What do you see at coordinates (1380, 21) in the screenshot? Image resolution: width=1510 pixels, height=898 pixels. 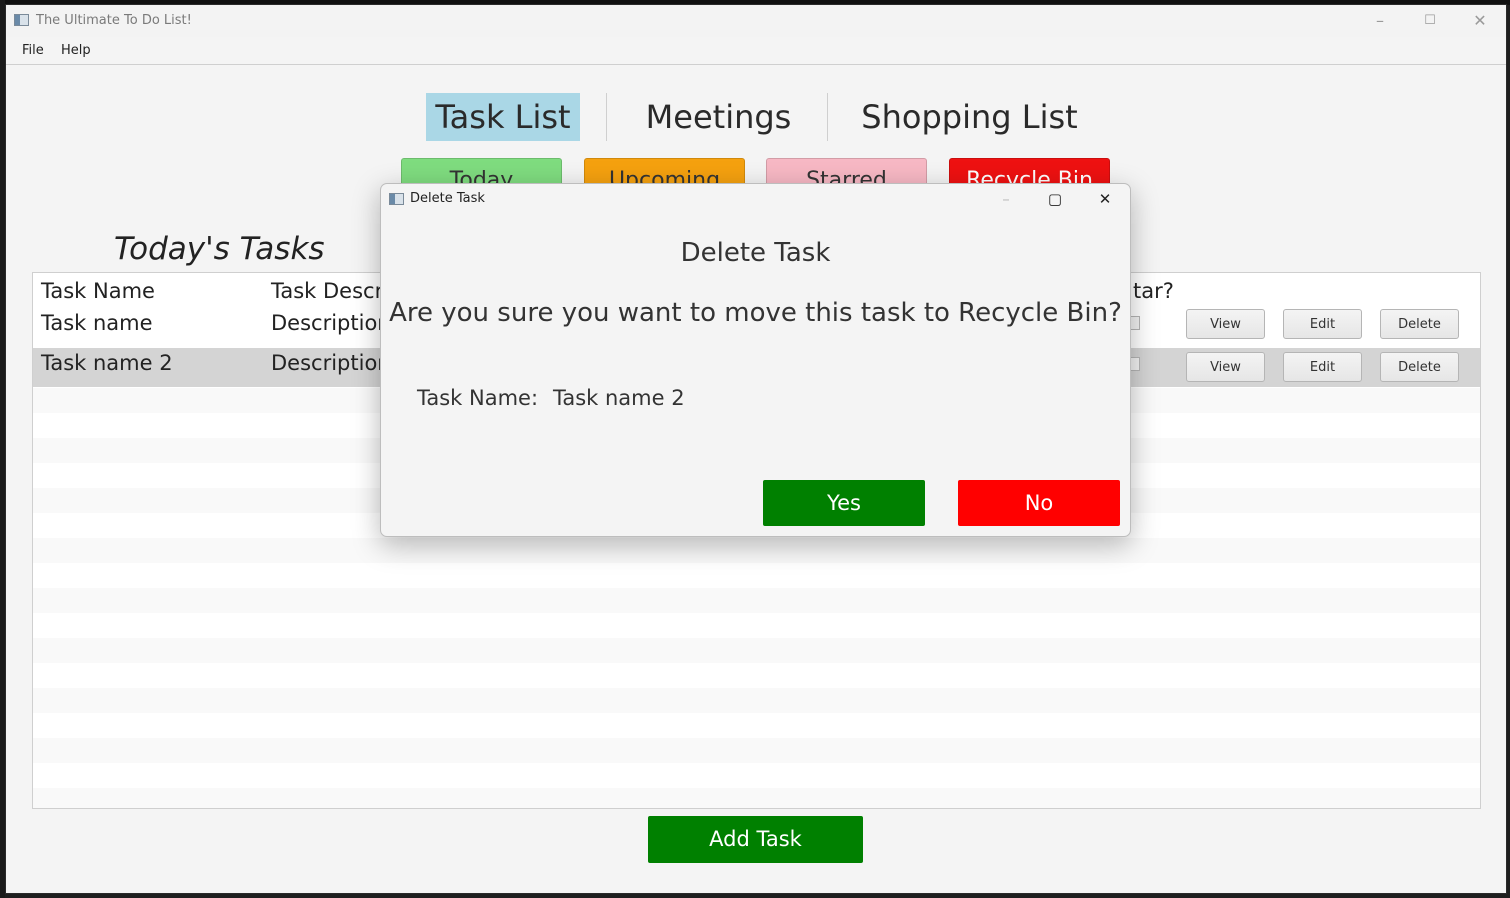 I see `minimize-icon: –` at bounding box center [1380, 21].